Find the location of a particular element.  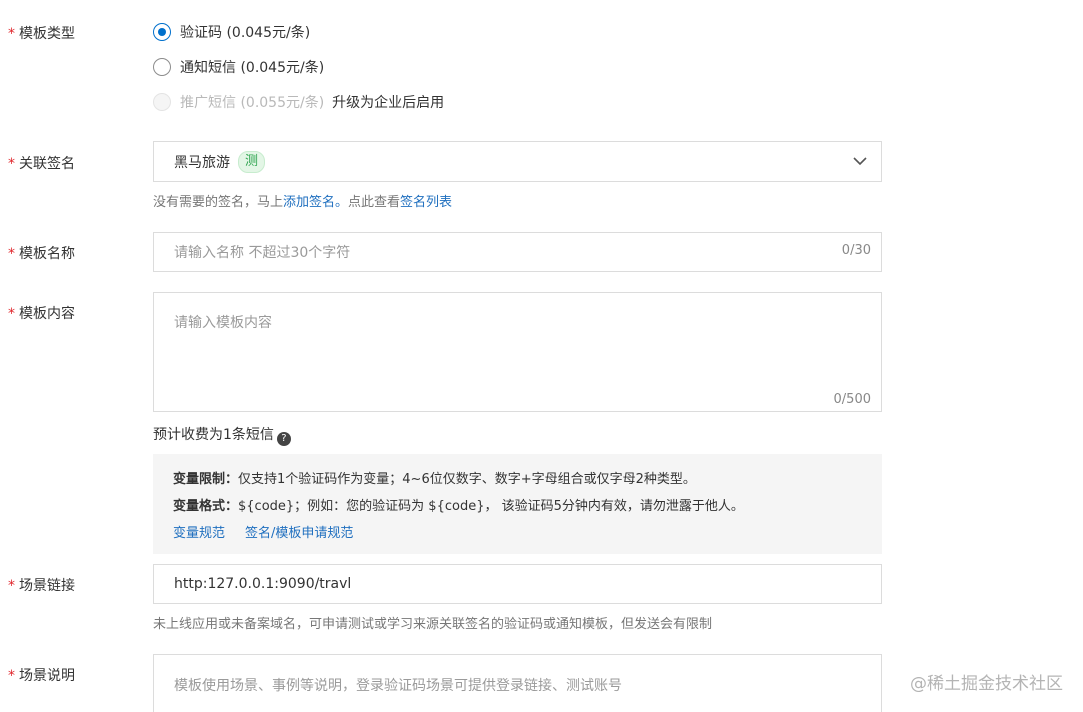

template-name-label: * 模板名称 is located at coordinates (41, 254).